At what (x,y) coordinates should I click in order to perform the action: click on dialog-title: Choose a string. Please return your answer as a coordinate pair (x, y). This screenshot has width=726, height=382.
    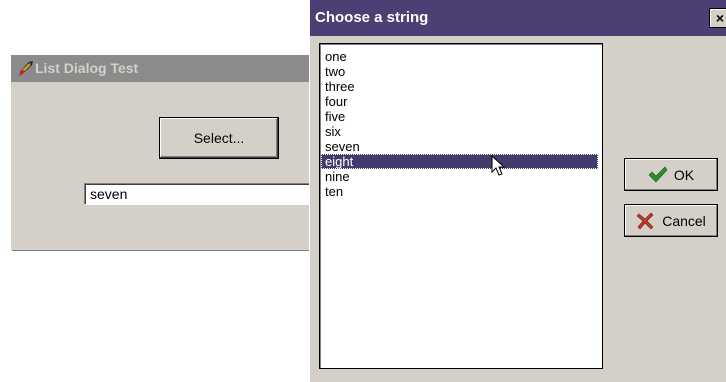
    Looking at the image, I should click on (372, 17).